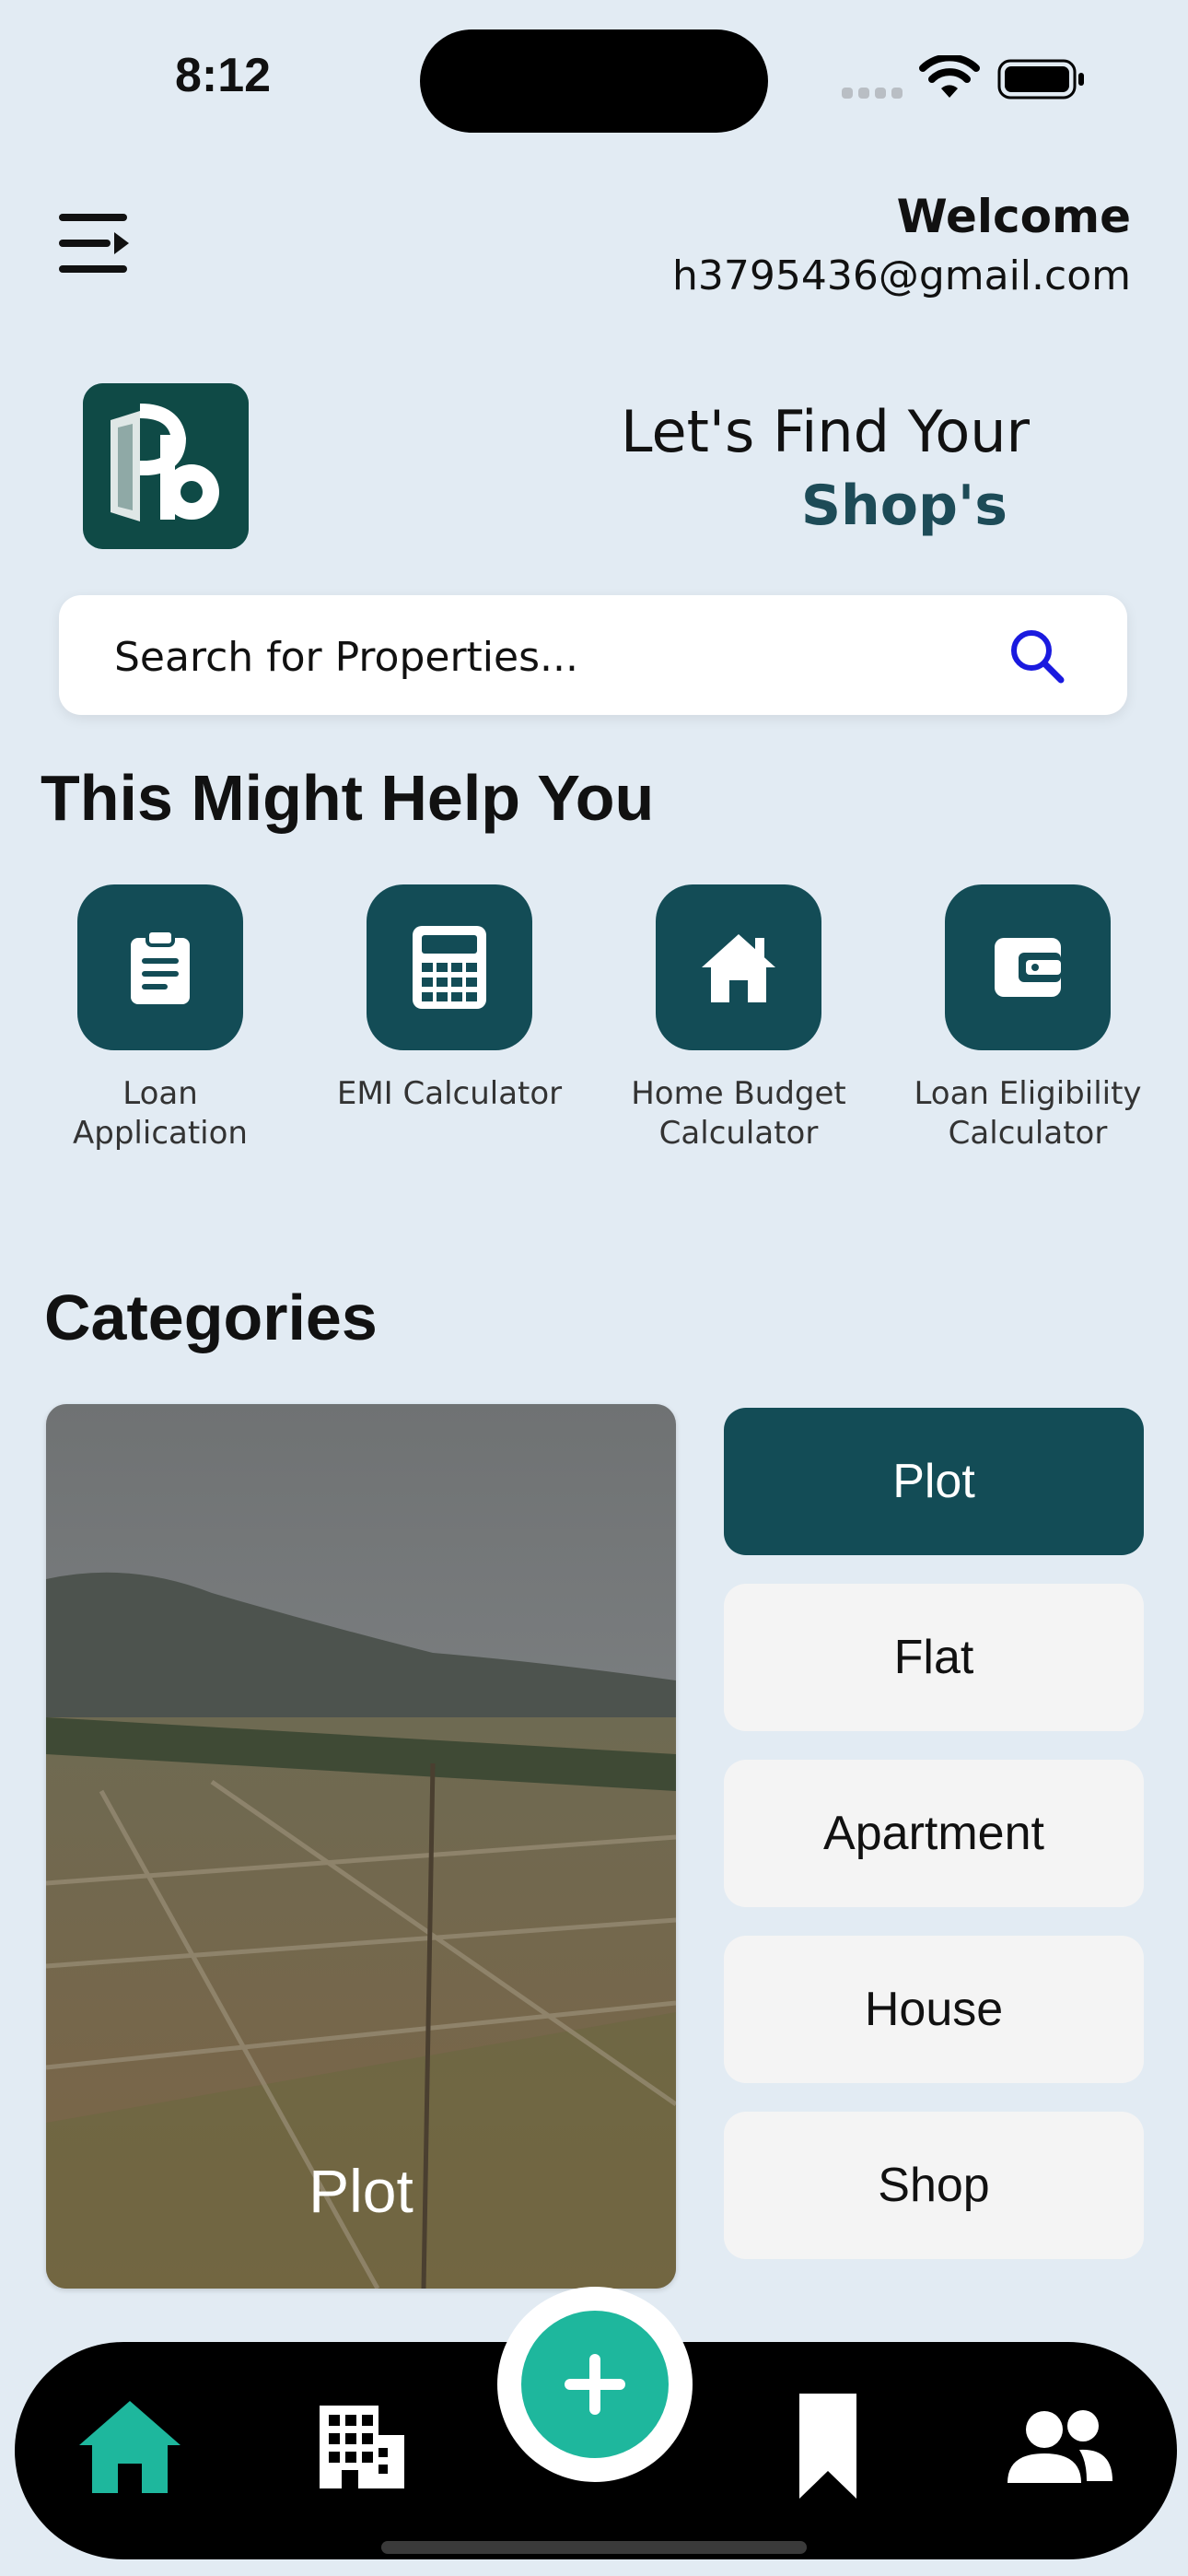  I want to click on menu-icon, so click(94, 243).